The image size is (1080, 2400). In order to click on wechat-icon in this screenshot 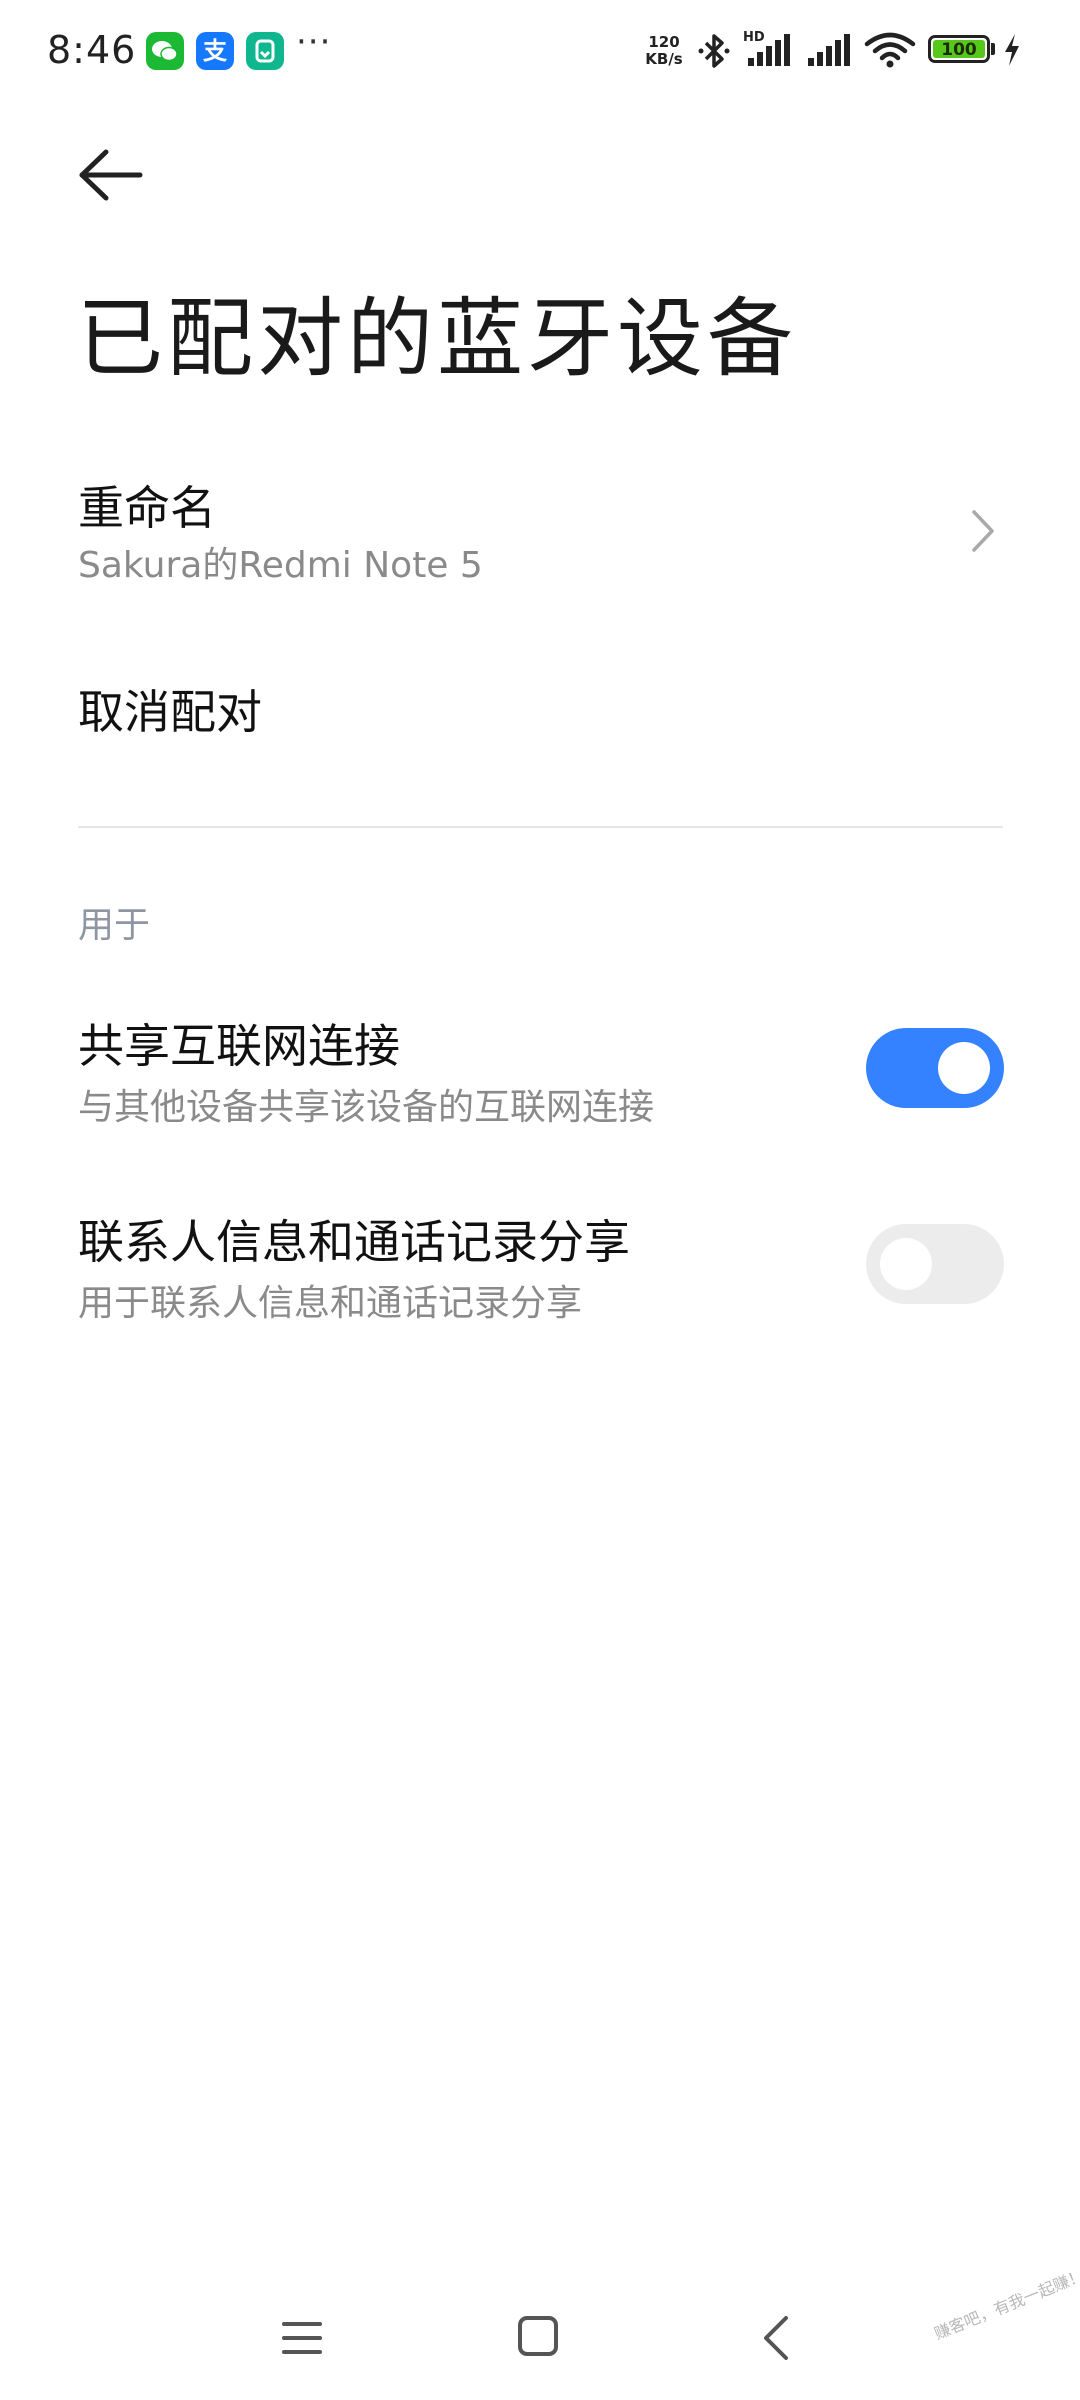, I will do `click(165, 51)`.